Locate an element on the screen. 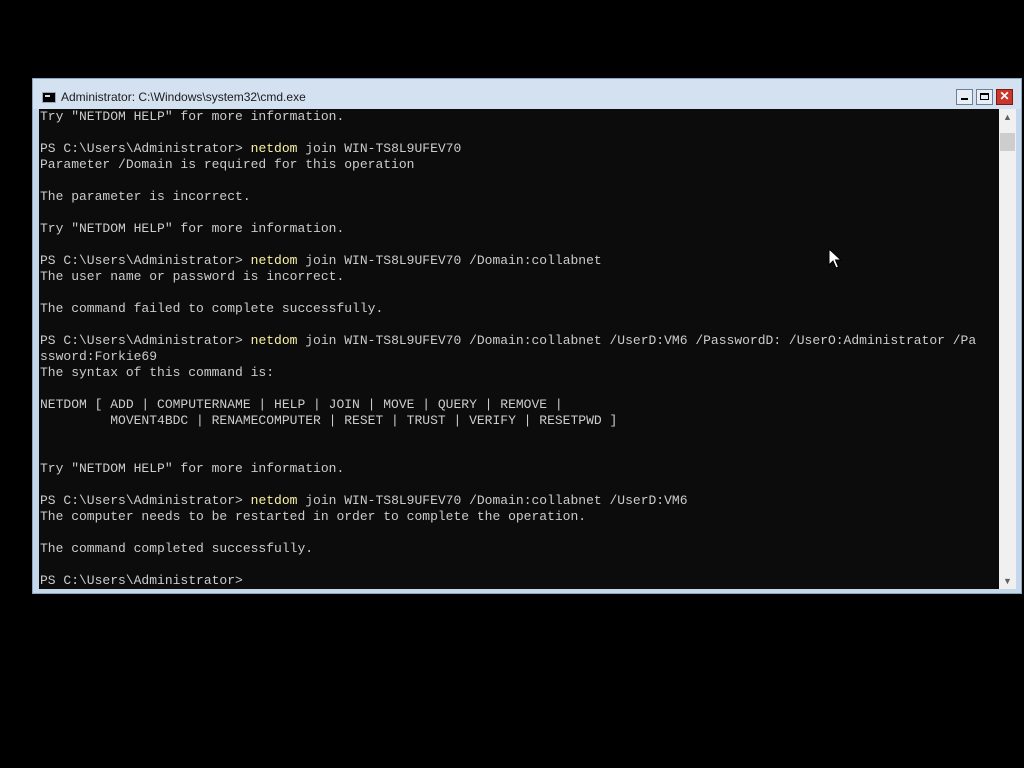 The width and height of the screenshot is (1024, 768). maximize-button is located at coordinates (984, 97).